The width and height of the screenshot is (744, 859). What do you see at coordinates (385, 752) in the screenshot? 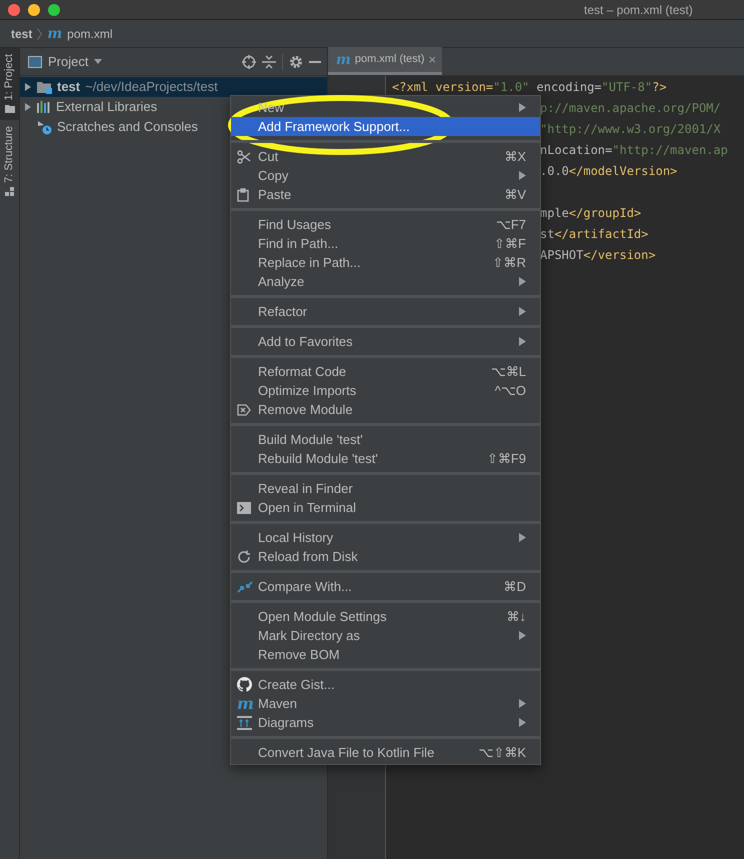
I see `menu-item: Convert Java File to Kotlin File ⌥⇧⌘K` at bounding box center [385, 752].